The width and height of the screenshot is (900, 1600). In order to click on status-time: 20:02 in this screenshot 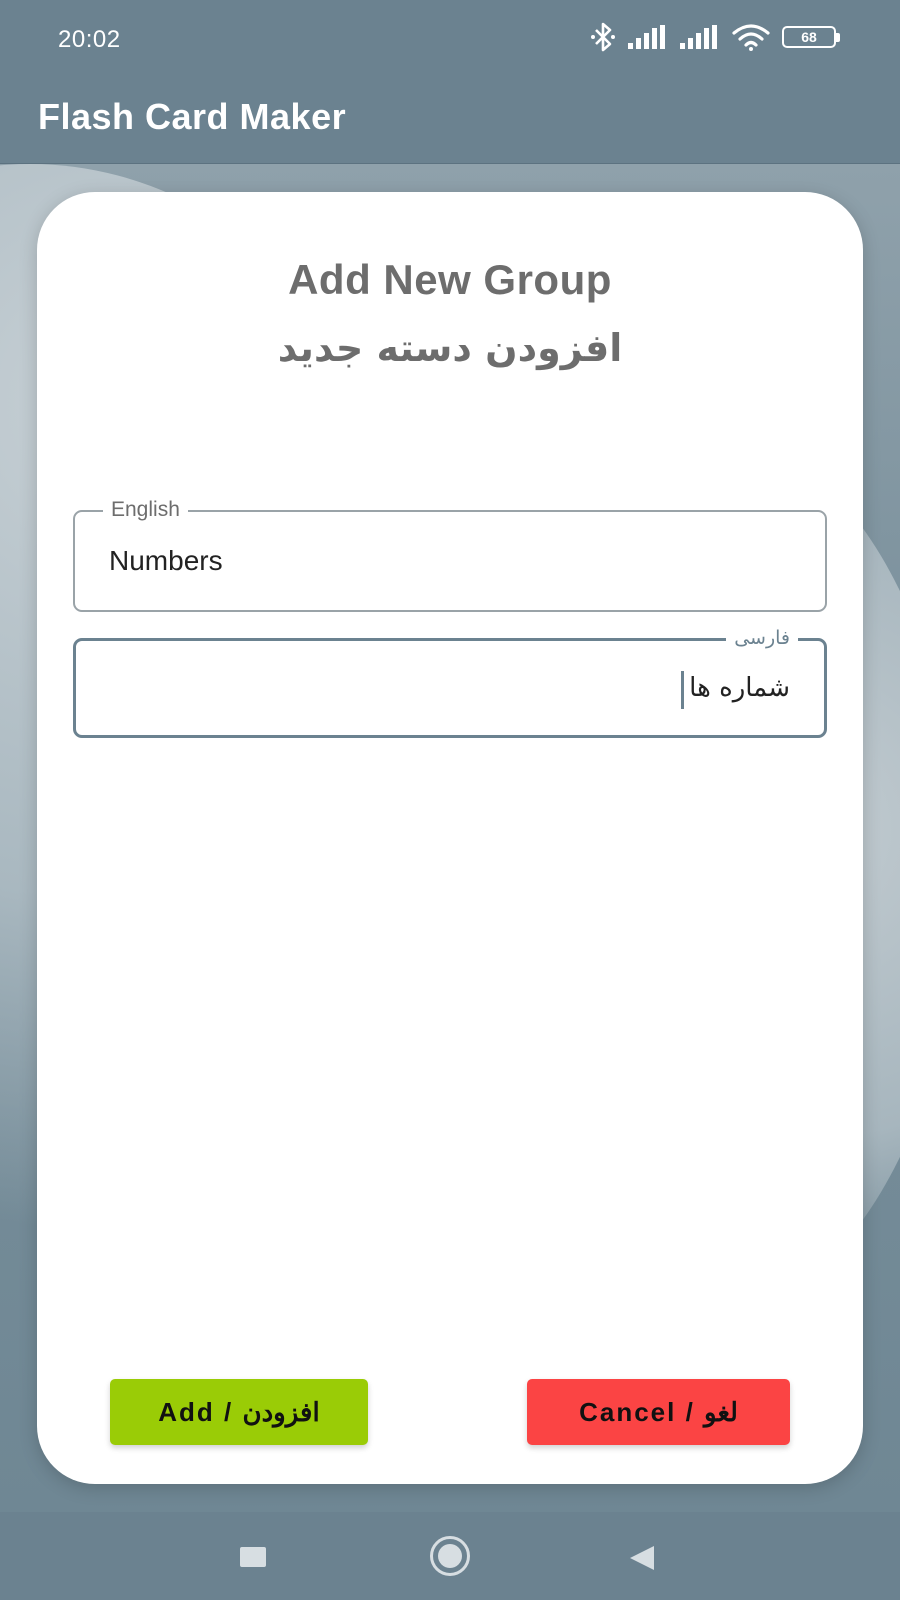, I will do `click(89, 39)`.